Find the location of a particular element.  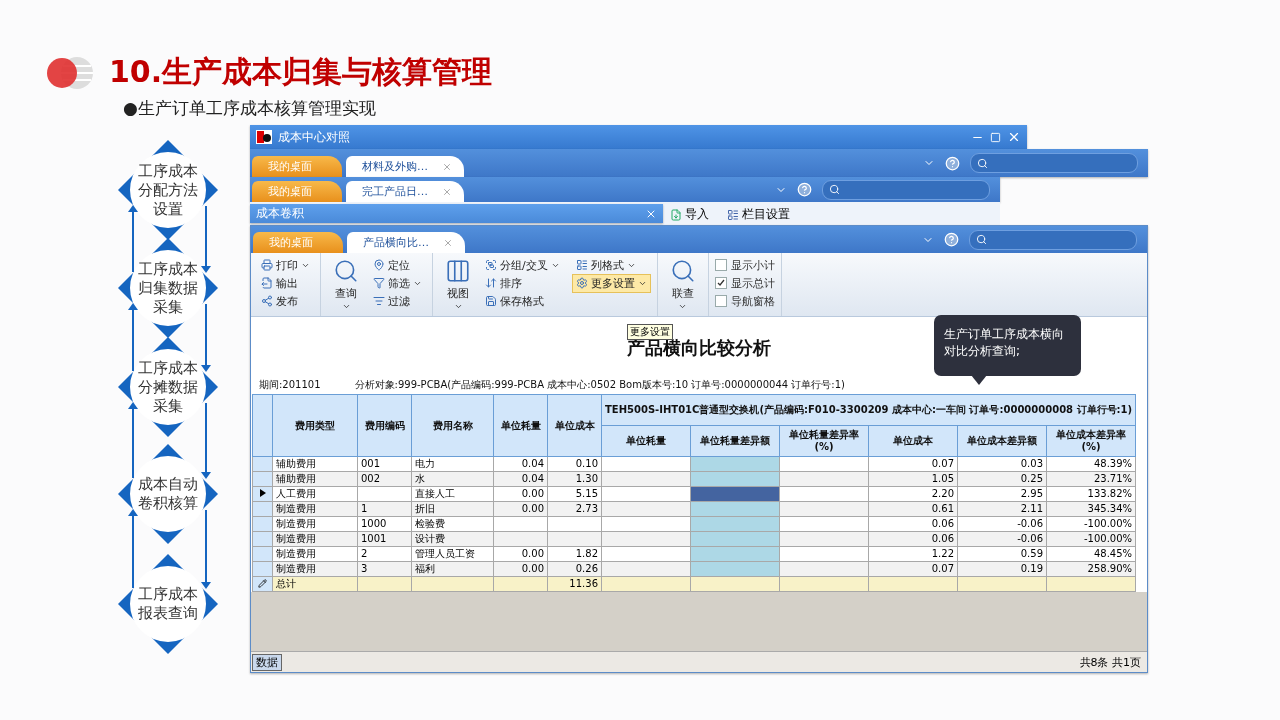

step-label: 工序成本 报表查询 is located at coordinates (168, 604).